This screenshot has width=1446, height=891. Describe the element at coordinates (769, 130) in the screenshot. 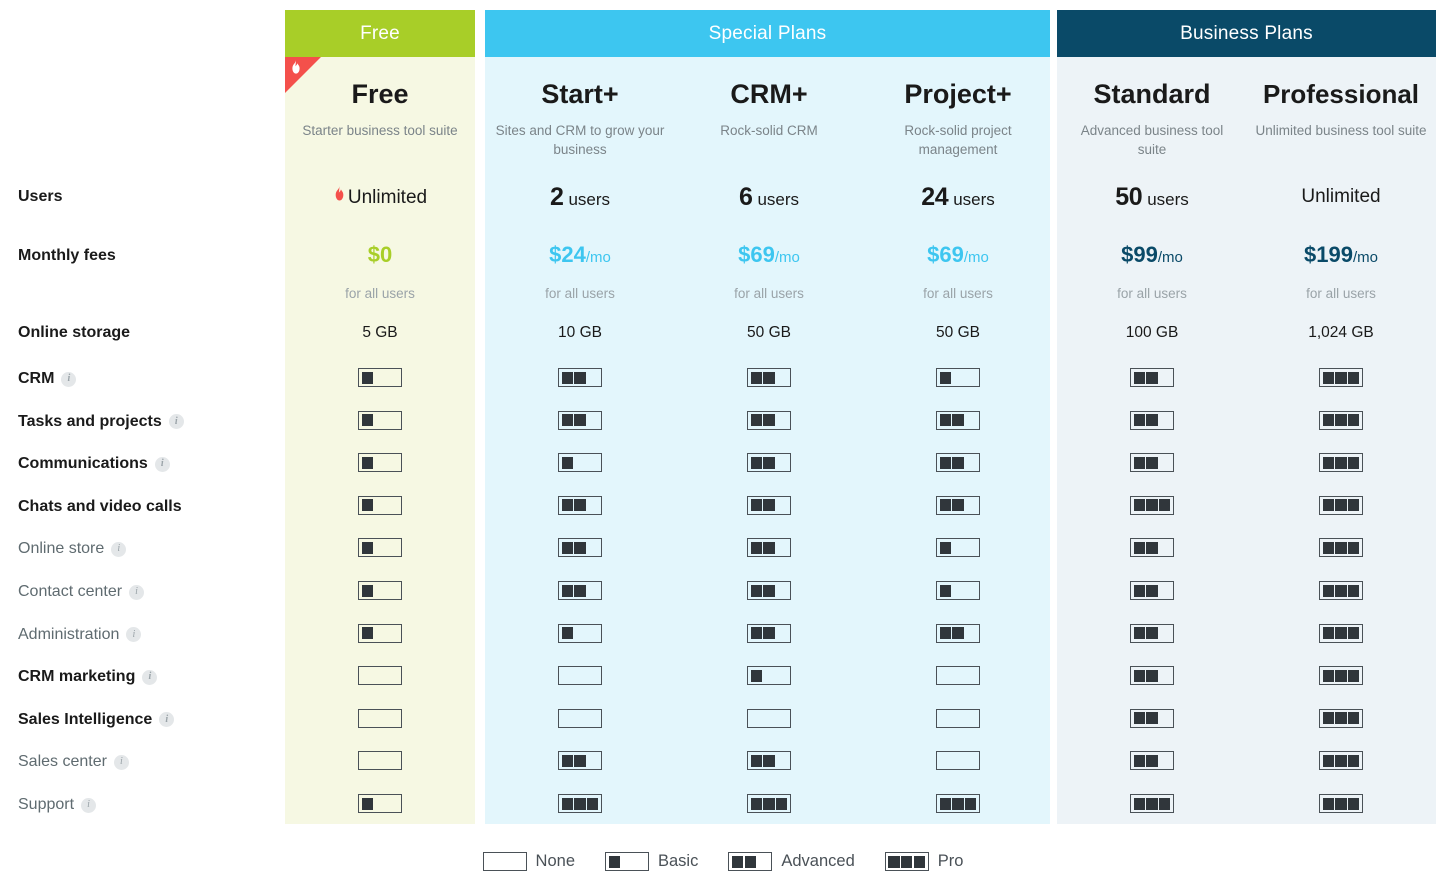

I see `plan-description: Rock-solid CRM` at that location.